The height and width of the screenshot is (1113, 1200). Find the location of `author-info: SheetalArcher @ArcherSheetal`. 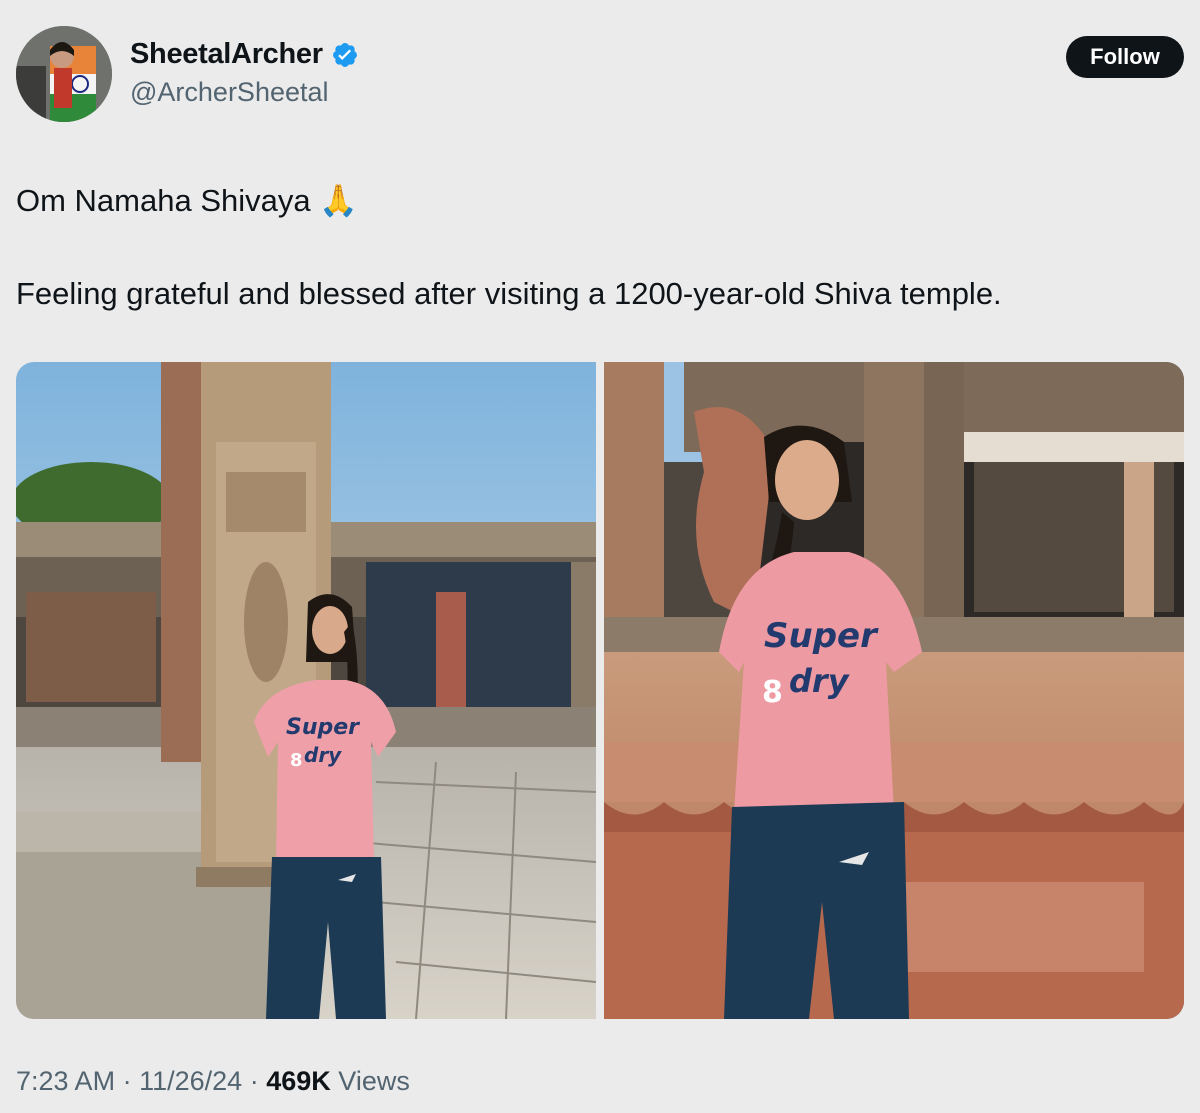

author-info: SheetalArcher @ArcherSheetal is located at coordinates (244, 73).